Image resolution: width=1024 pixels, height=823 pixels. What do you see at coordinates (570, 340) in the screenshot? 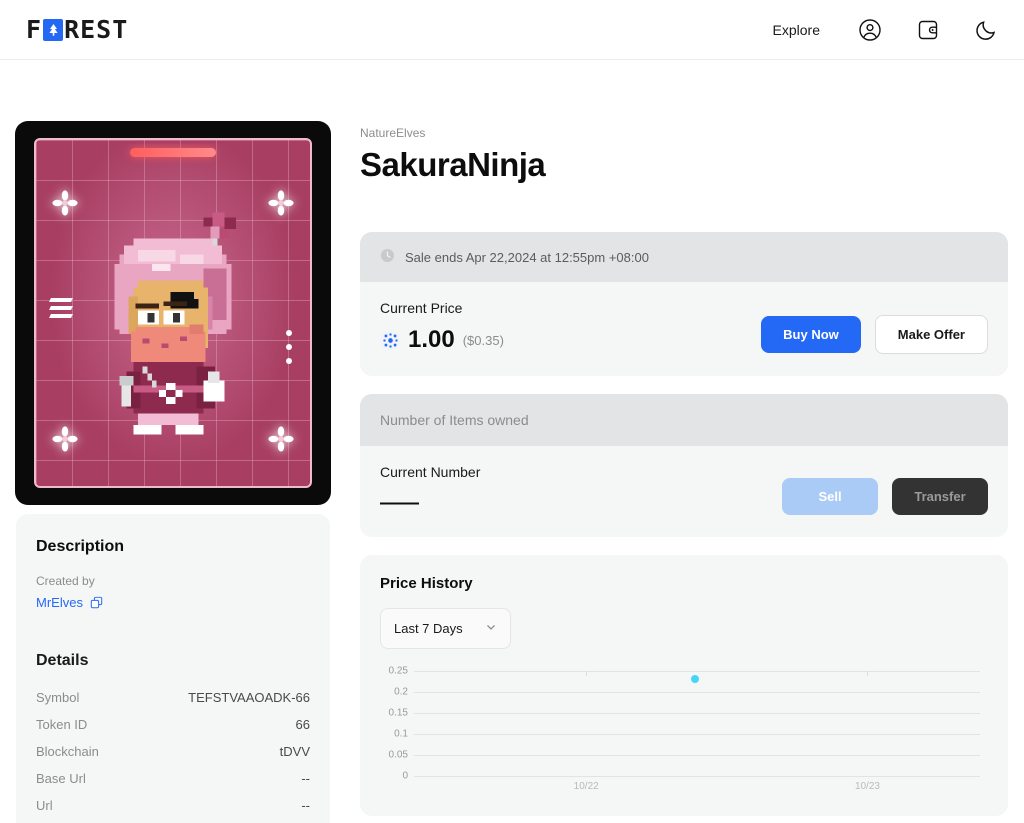
I see `price-row: 1.00 ($0.35)` at bounding box center [570, 340].